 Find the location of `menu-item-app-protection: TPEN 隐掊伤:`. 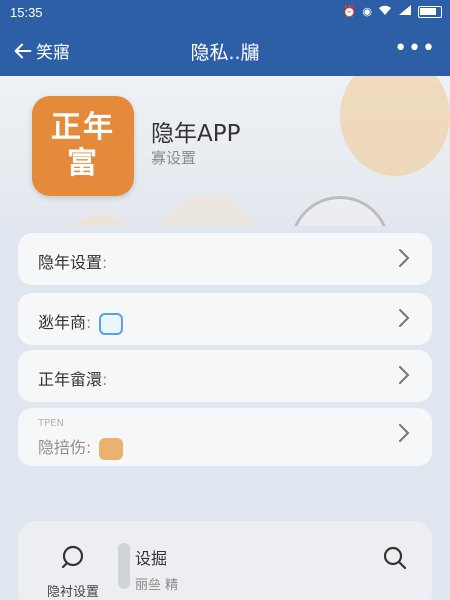

menu-item-app-protection: TPEN 隐掊伤: is located at coordinates (225, 437).